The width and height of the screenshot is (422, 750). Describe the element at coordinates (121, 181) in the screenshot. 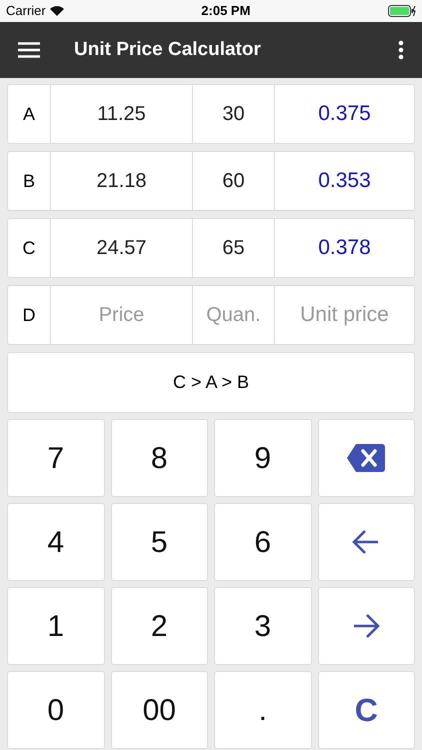

I see `price-field: 21.18` at that location.